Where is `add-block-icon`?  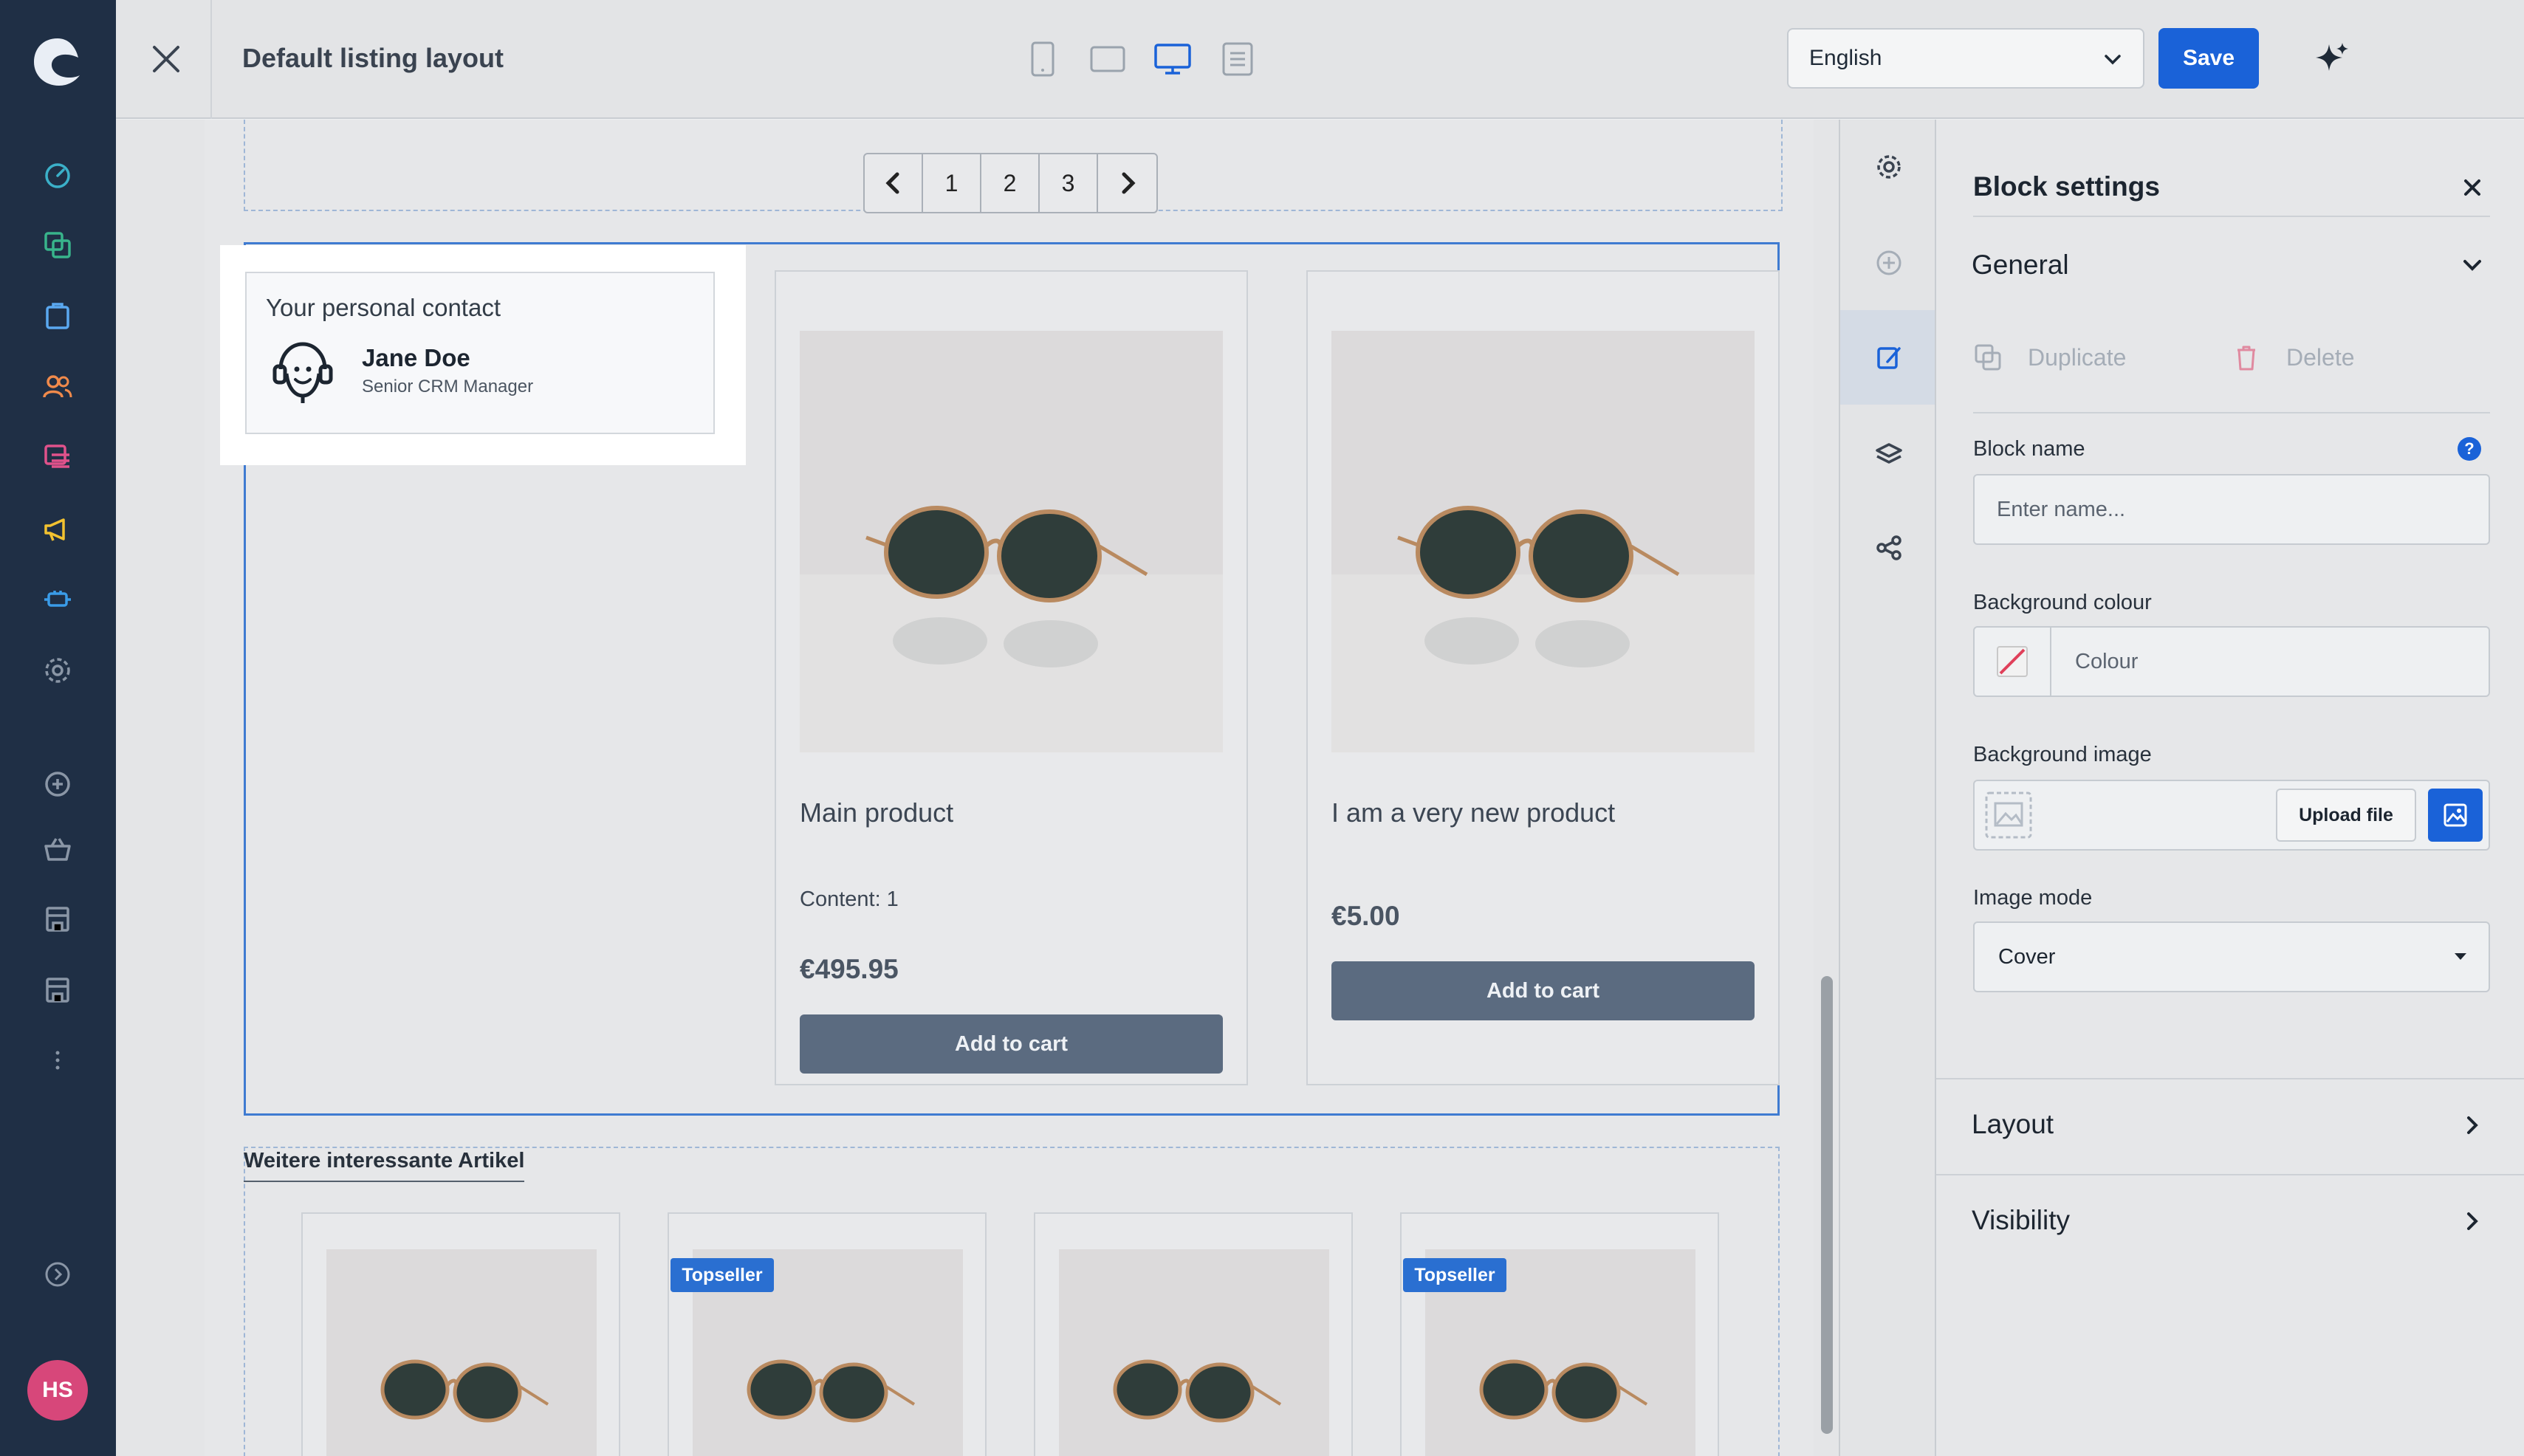
add-block-icon is located at coordinates (1889, 263).